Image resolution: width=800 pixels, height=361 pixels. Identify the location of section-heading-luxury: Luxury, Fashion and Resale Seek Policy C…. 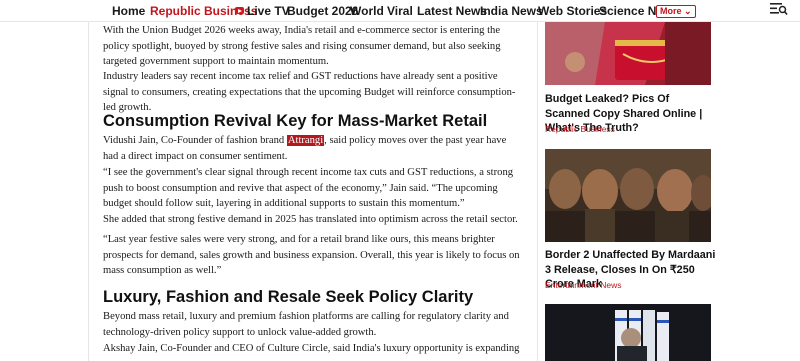
(288, 297).